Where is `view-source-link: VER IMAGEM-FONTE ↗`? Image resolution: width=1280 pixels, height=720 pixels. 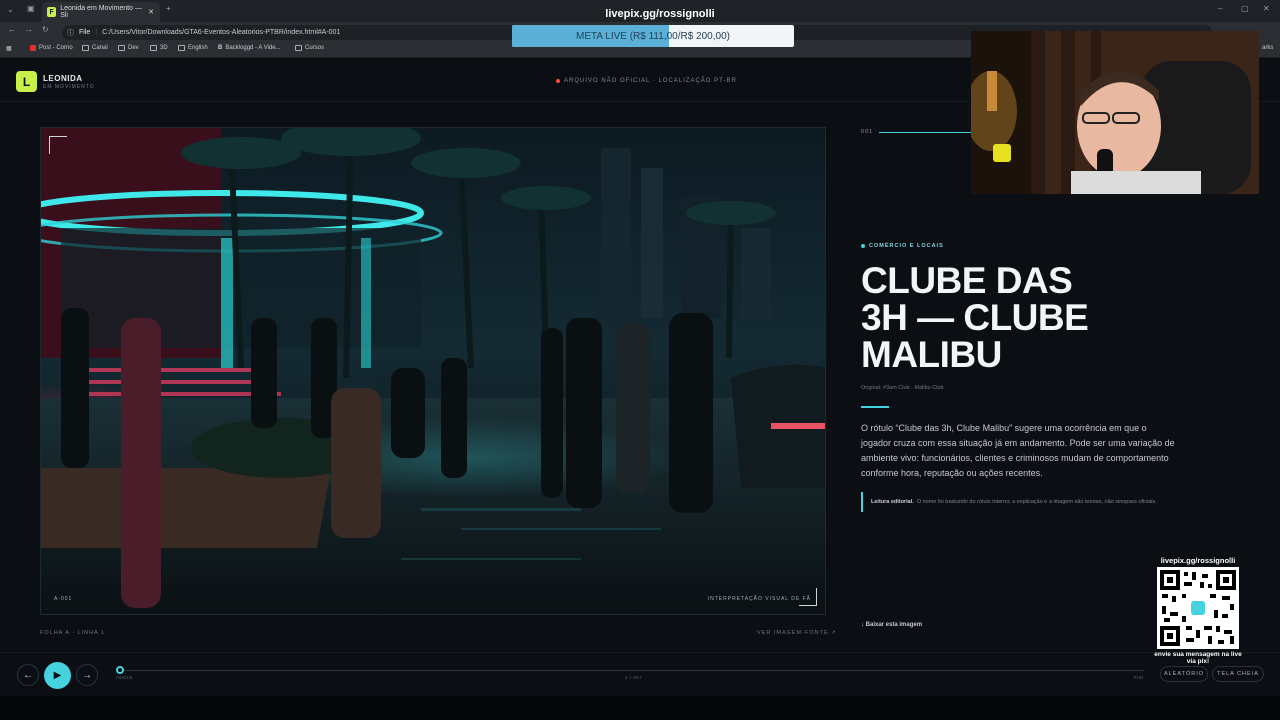
view-source-link: VER IMAGEM-FONTE ↗ is located at coordinates (797, 633).